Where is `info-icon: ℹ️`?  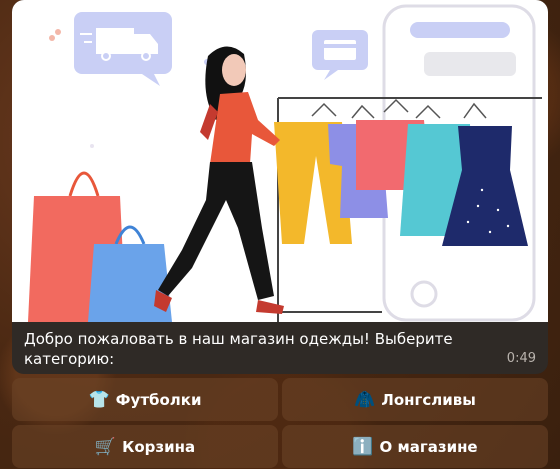
info-icon: ℹ️ is located at coordinates (363, 446).